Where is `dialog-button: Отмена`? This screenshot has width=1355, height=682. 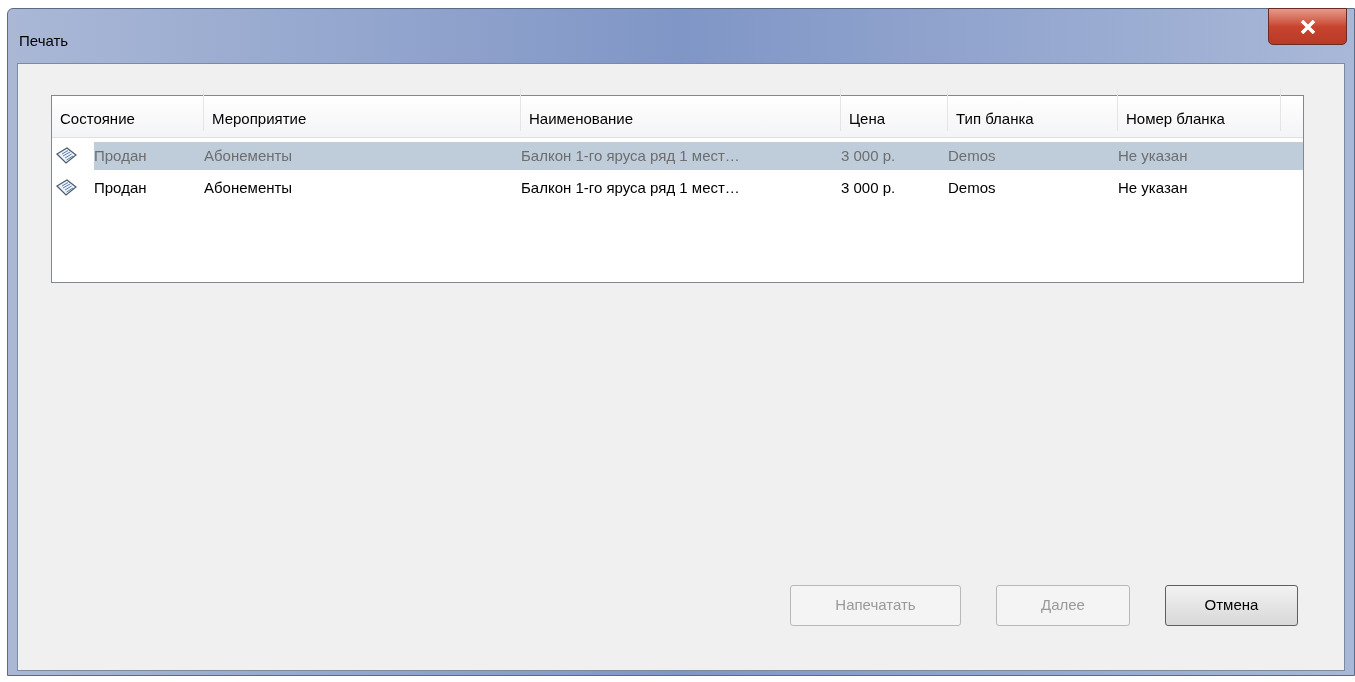
dialog-button: Отмена is located at coordinates (1231, 605).